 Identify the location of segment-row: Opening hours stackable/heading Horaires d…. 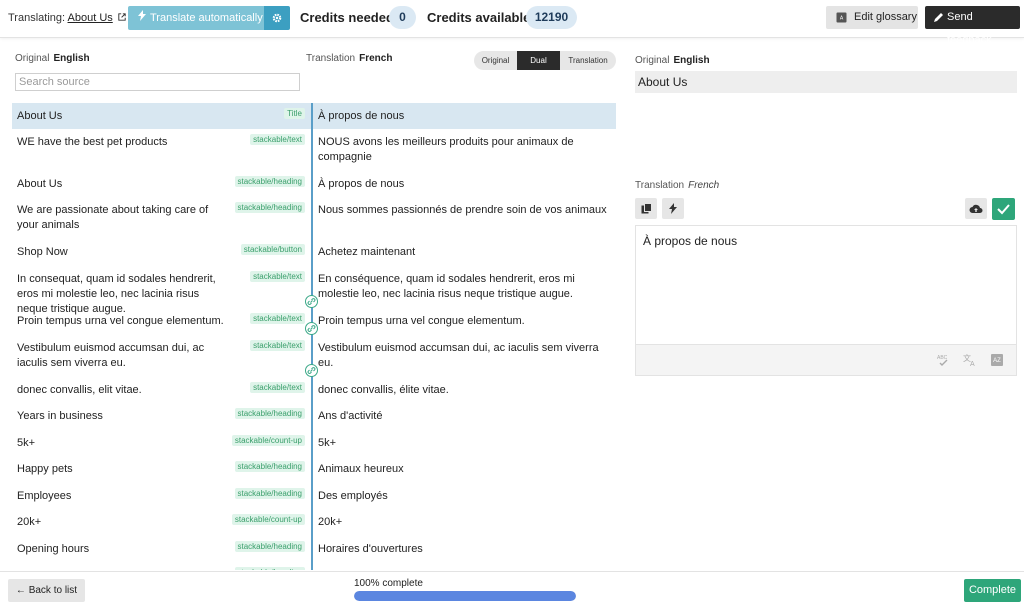
(314, 549).